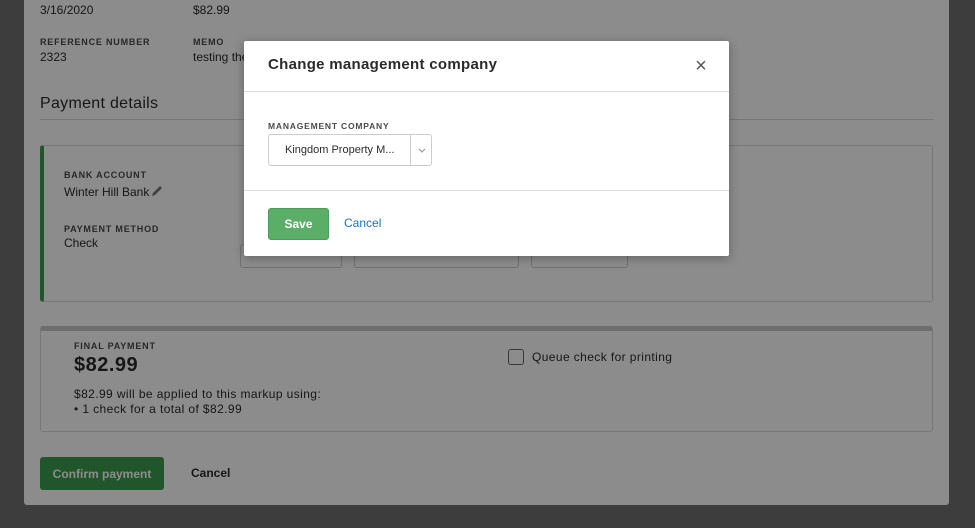  I want to click on dialog-title: Change management company, so click(383, 64).